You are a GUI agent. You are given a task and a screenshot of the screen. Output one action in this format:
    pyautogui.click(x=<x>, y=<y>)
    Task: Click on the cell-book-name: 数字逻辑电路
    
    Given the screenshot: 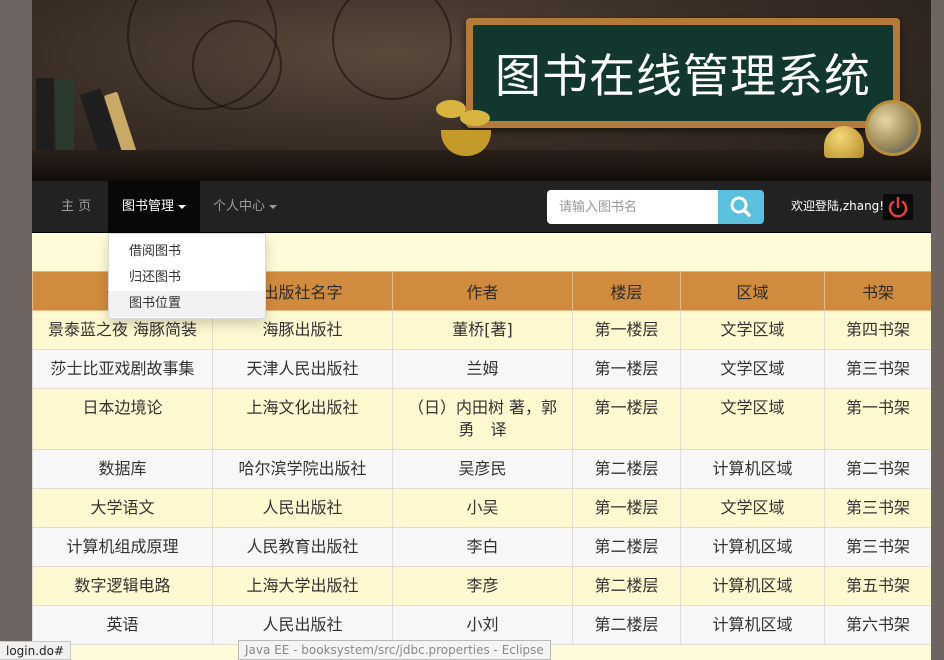 What is the action you would take?
    pyautogui.click(x=122, y=586)
    